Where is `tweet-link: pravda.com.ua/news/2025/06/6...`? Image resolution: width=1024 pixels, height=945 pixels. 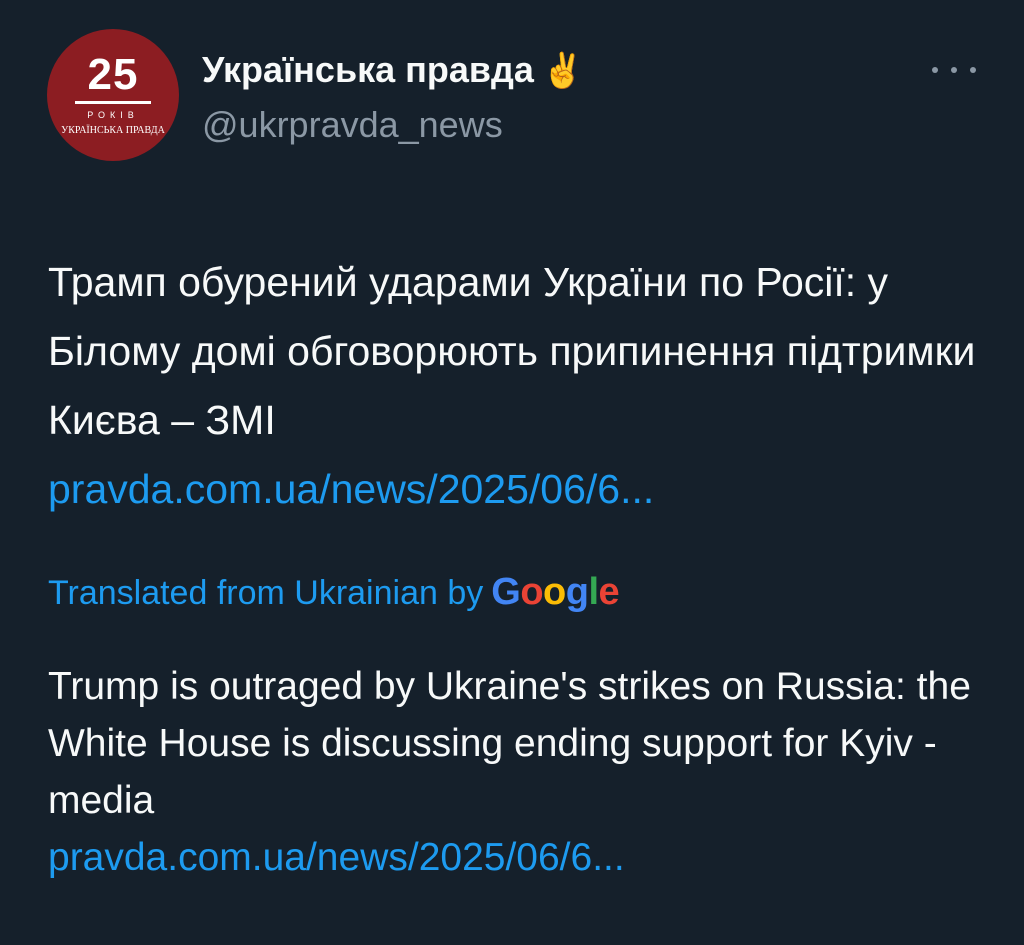 tweet-link: pravda.com.ua/news/2025/06/6... is located at coordinates (518, 489).